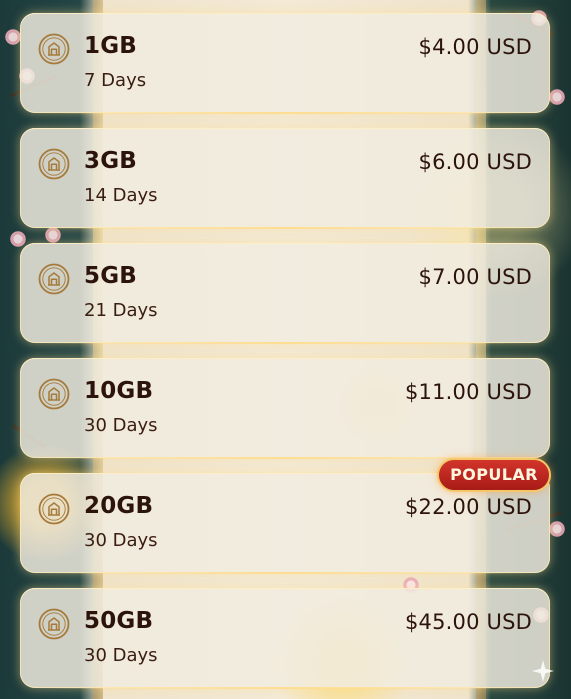  I want to click on plan-duration: 7 Days, so click(115, 80).